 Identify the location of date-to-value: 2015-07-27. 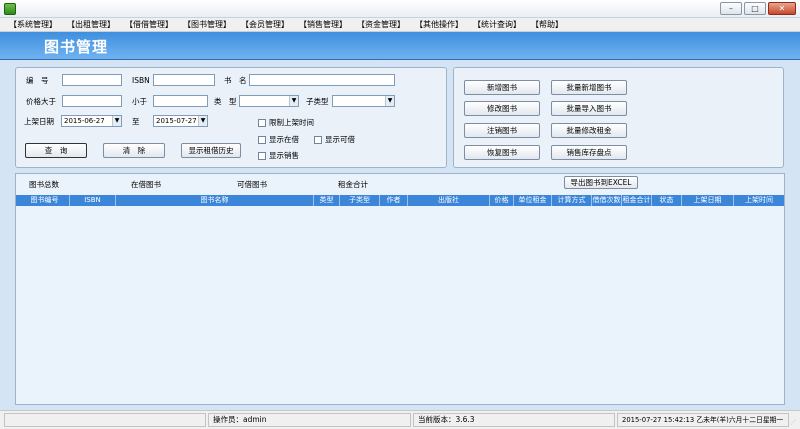
(176, 121).